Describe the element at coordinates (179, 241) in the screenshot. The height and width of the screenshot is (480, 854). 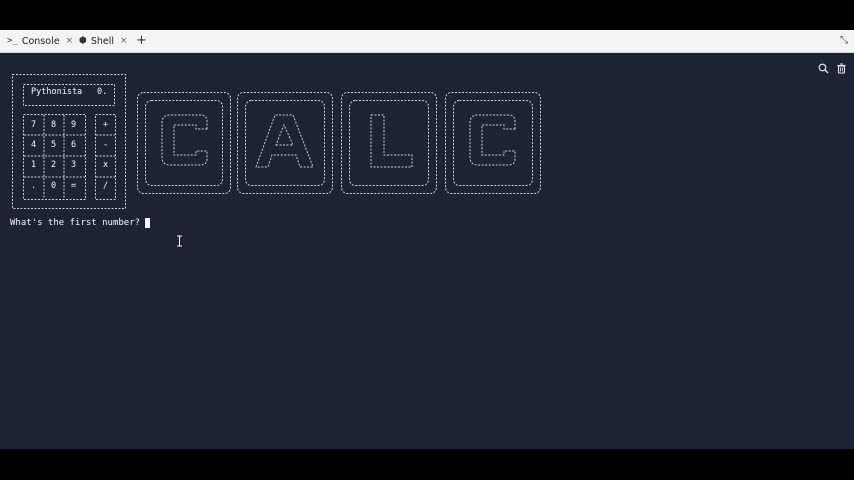
I see `ibeam-cursor-icon` at that location.